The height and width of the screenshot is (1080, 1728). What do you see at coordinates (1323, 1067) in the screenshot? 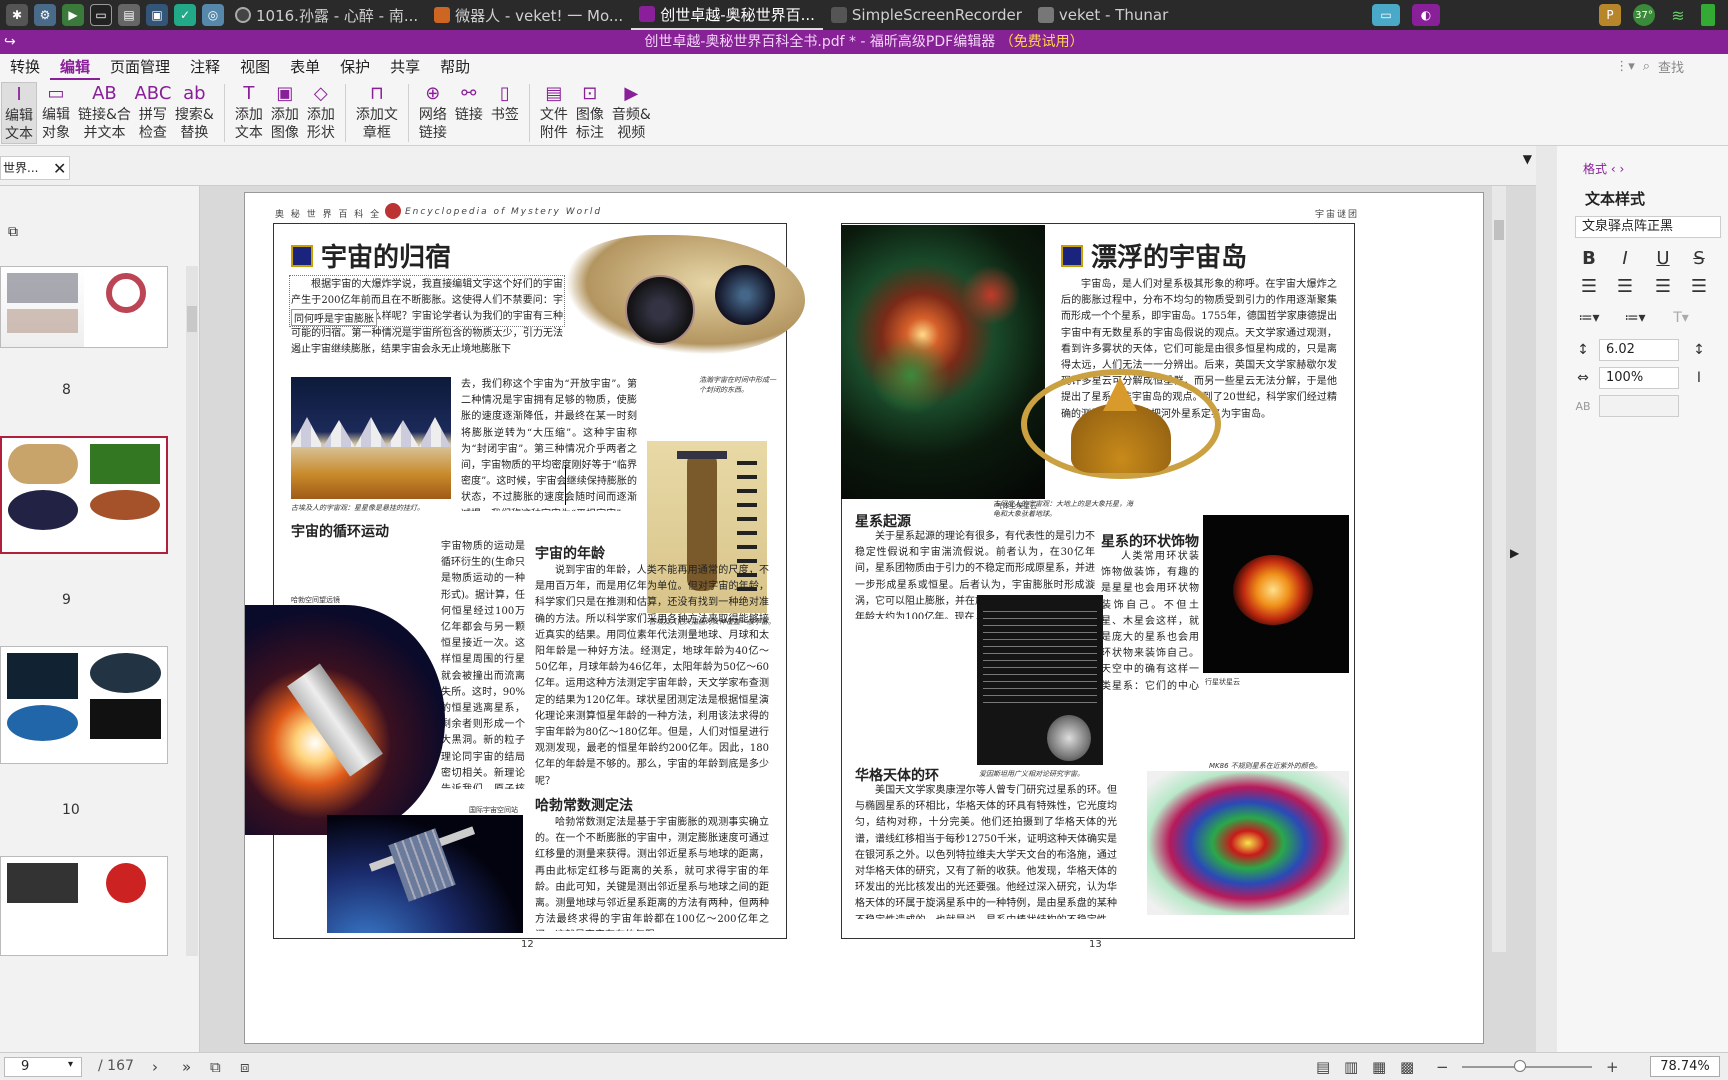
I see `single-page-icon: ▤` at bounding box center [1323, 1067].